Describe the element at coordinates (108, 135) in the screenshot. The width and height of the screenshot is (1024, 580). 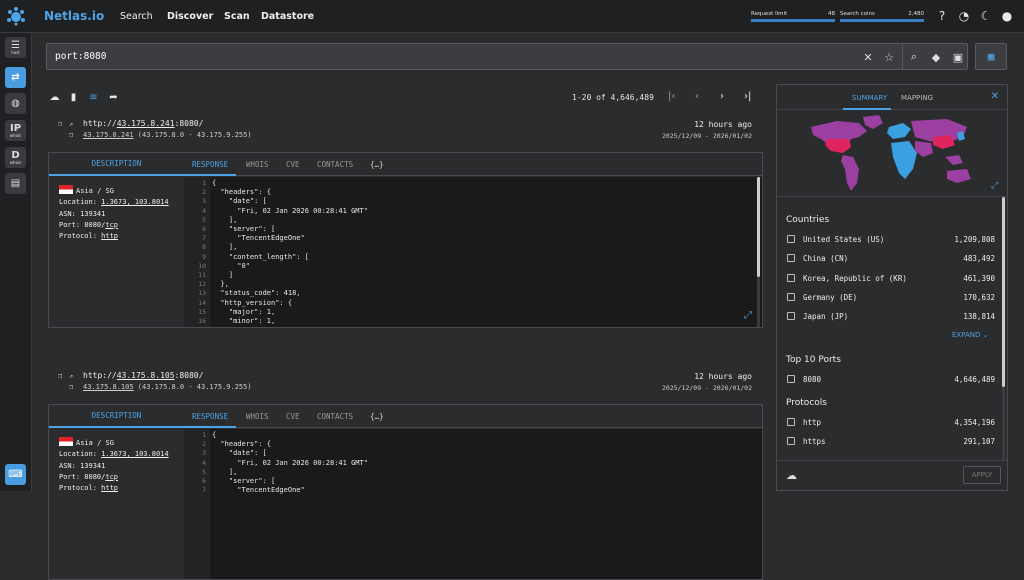
I see `ip-link: 43.175.8.241` at that location.